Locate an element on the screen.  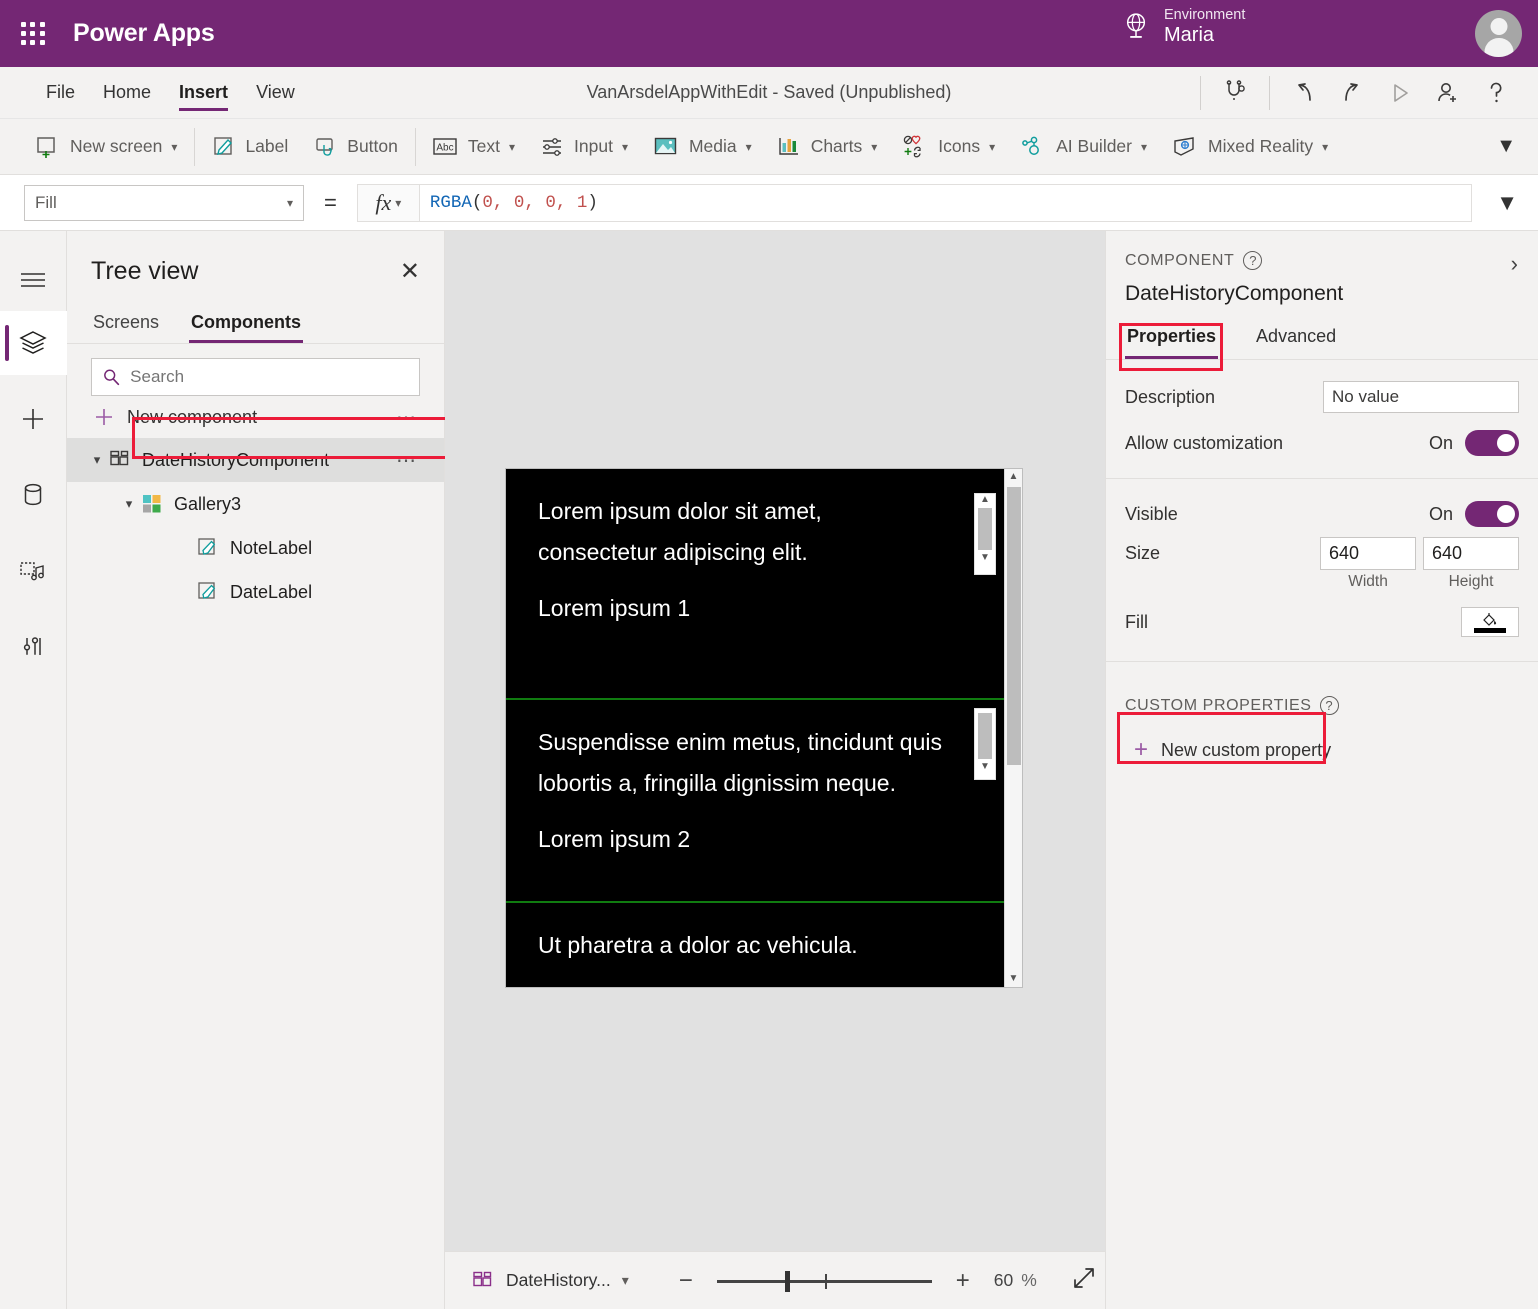
data-database-icon is located at coordinates (33, 495).